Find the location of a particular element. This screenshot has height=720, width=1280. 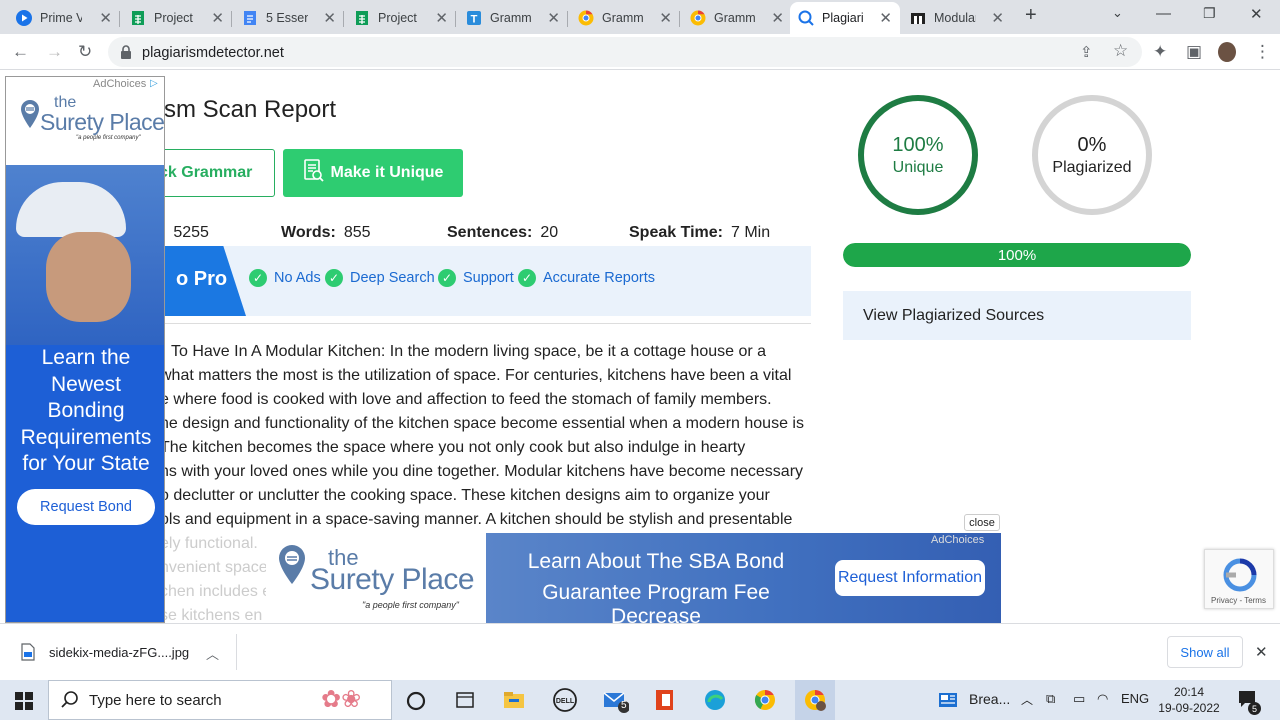

page-title: sm Scan Report is located at coordinates (250, 109).